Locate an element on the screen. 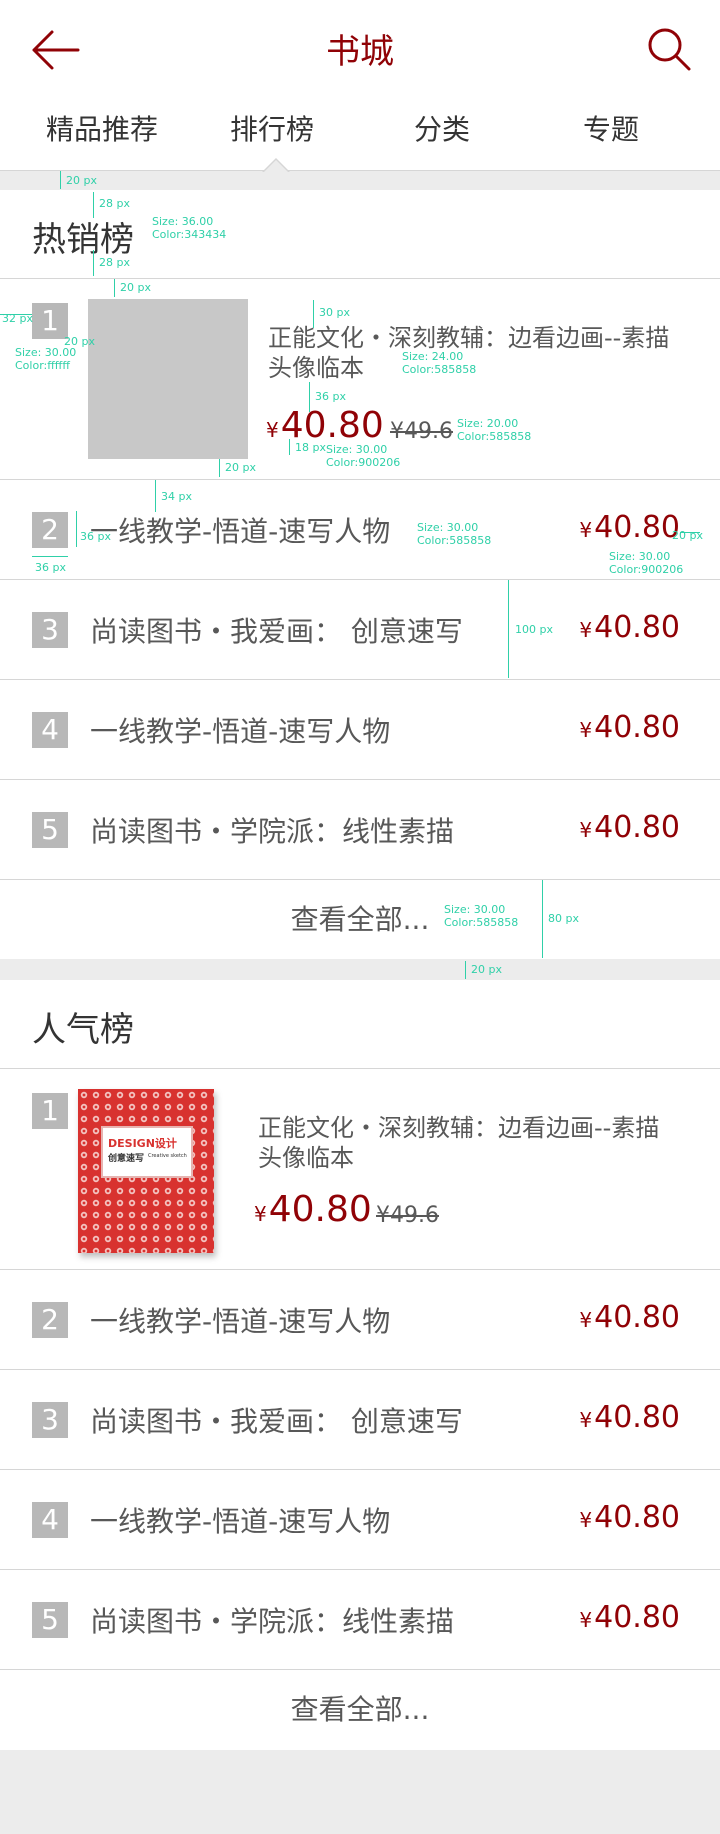 This screenshot has height=1834, width=720. hot-item-3: 3 尚读图书・我爱画： 创意速写 ¥40.80 is located at coordinates (360, 630).